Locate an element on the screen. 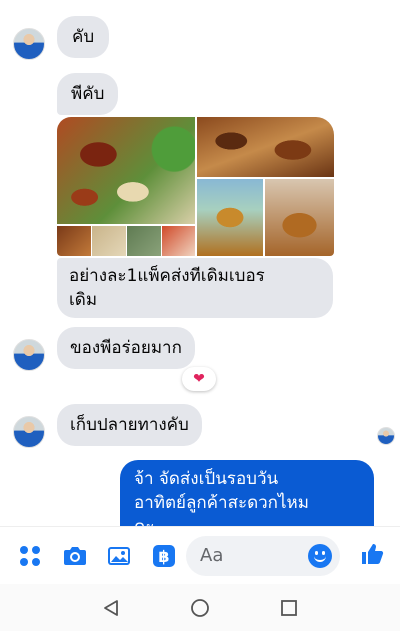  message-text: พีคับ is located at coordinates (88, 94).